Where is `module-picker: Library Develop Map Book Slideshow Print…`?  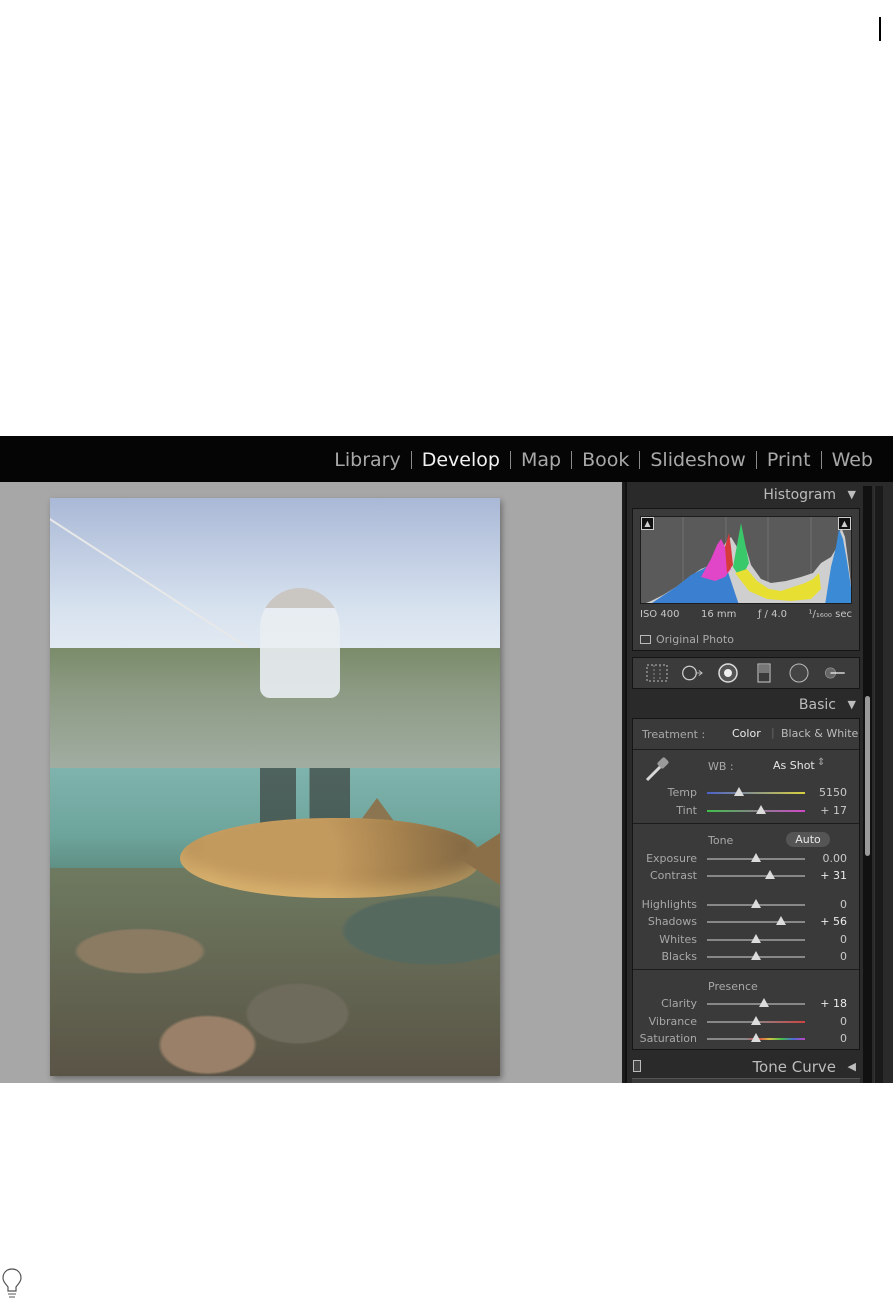 module-picker: Library Develop Map Book Slideshow Print… is located at coordinates (603, 460).